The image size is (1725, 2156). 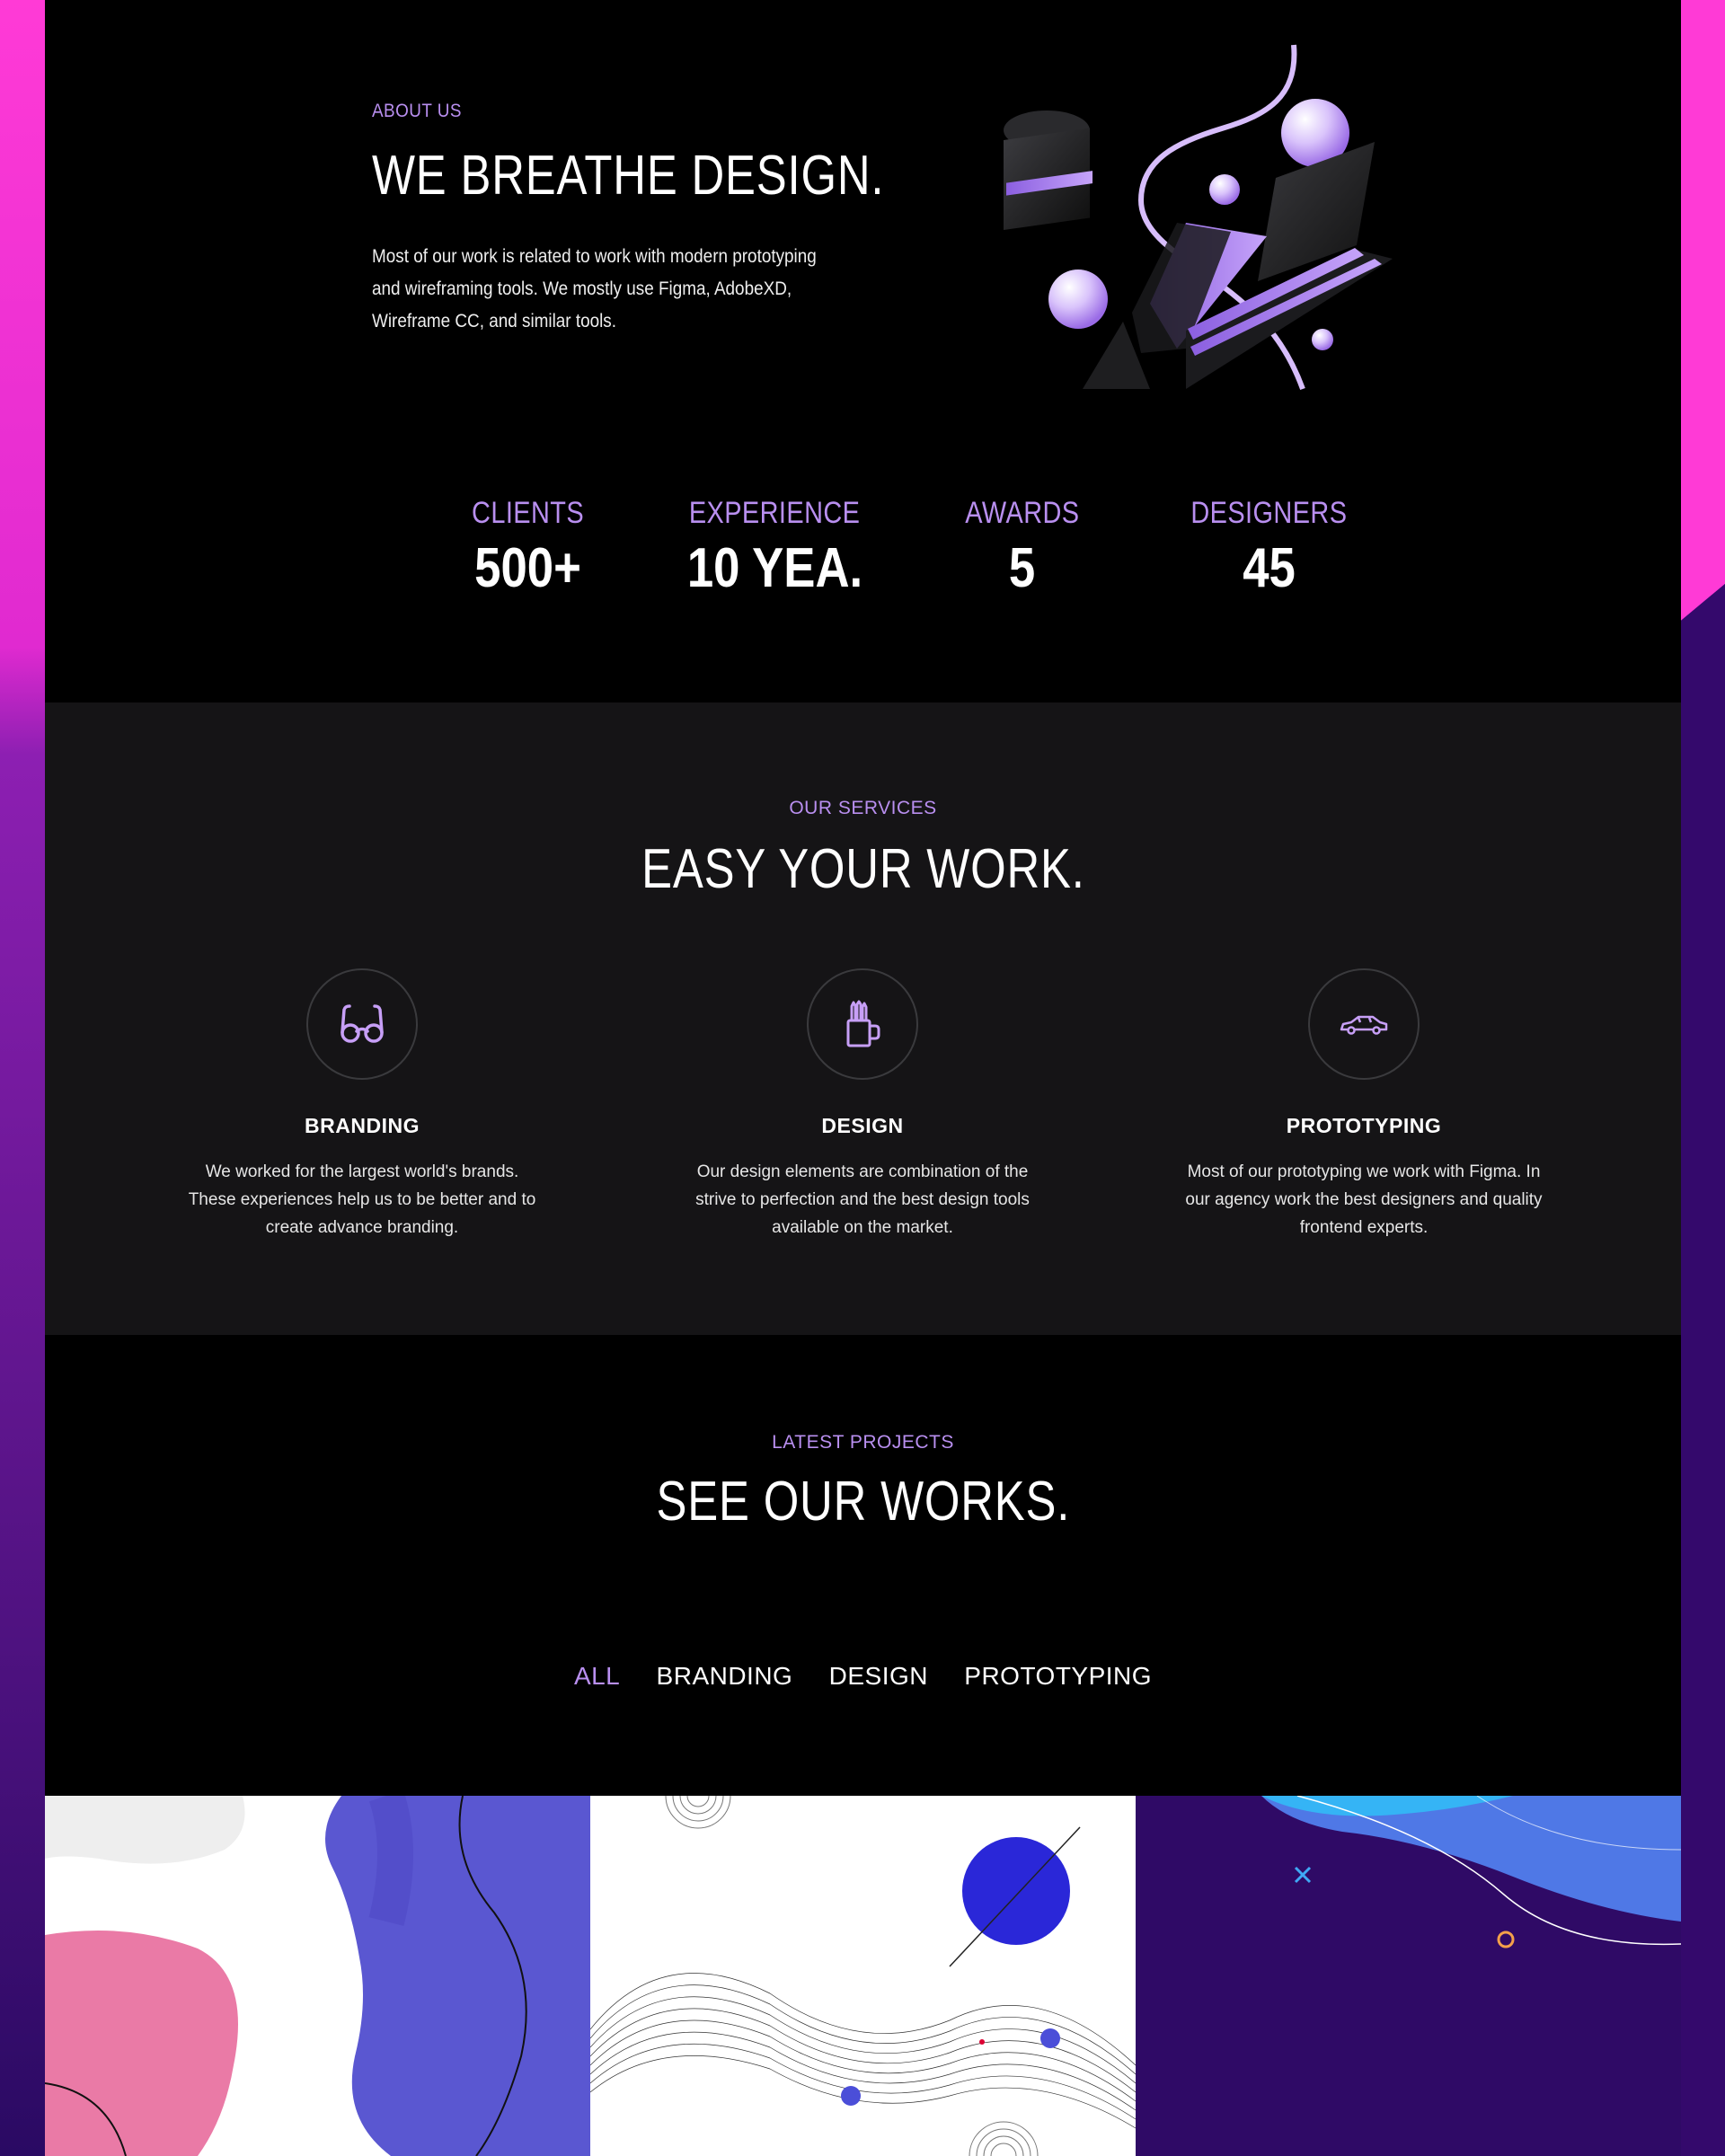 I want to click on stat-label: AWARDS, so click(x=1022, y=513).